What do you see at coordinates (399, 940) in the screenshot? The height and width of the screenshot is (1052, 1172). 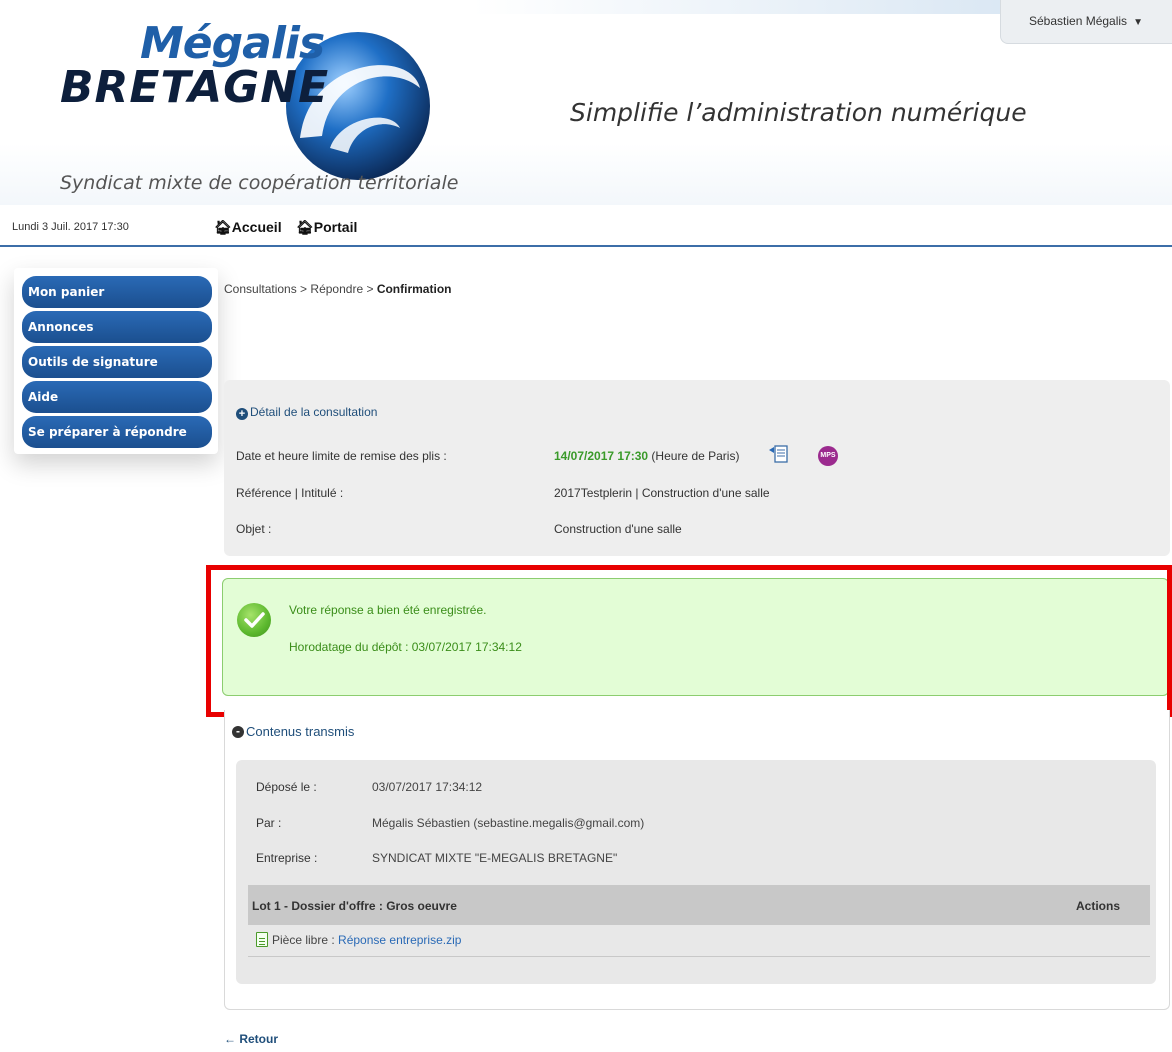 I see `file-download-link: Réponse entreprise.zip` at bounding box center [399, 940].